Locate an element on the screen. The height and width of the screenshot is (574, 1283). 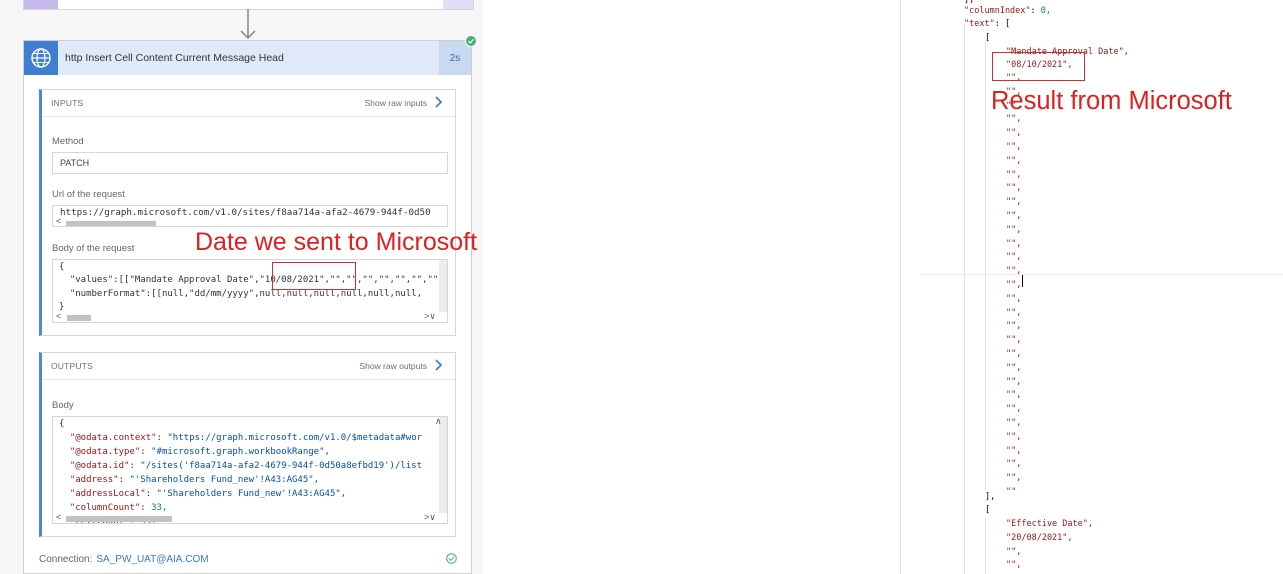
body-label: Body is located at coordinates (63, 405).